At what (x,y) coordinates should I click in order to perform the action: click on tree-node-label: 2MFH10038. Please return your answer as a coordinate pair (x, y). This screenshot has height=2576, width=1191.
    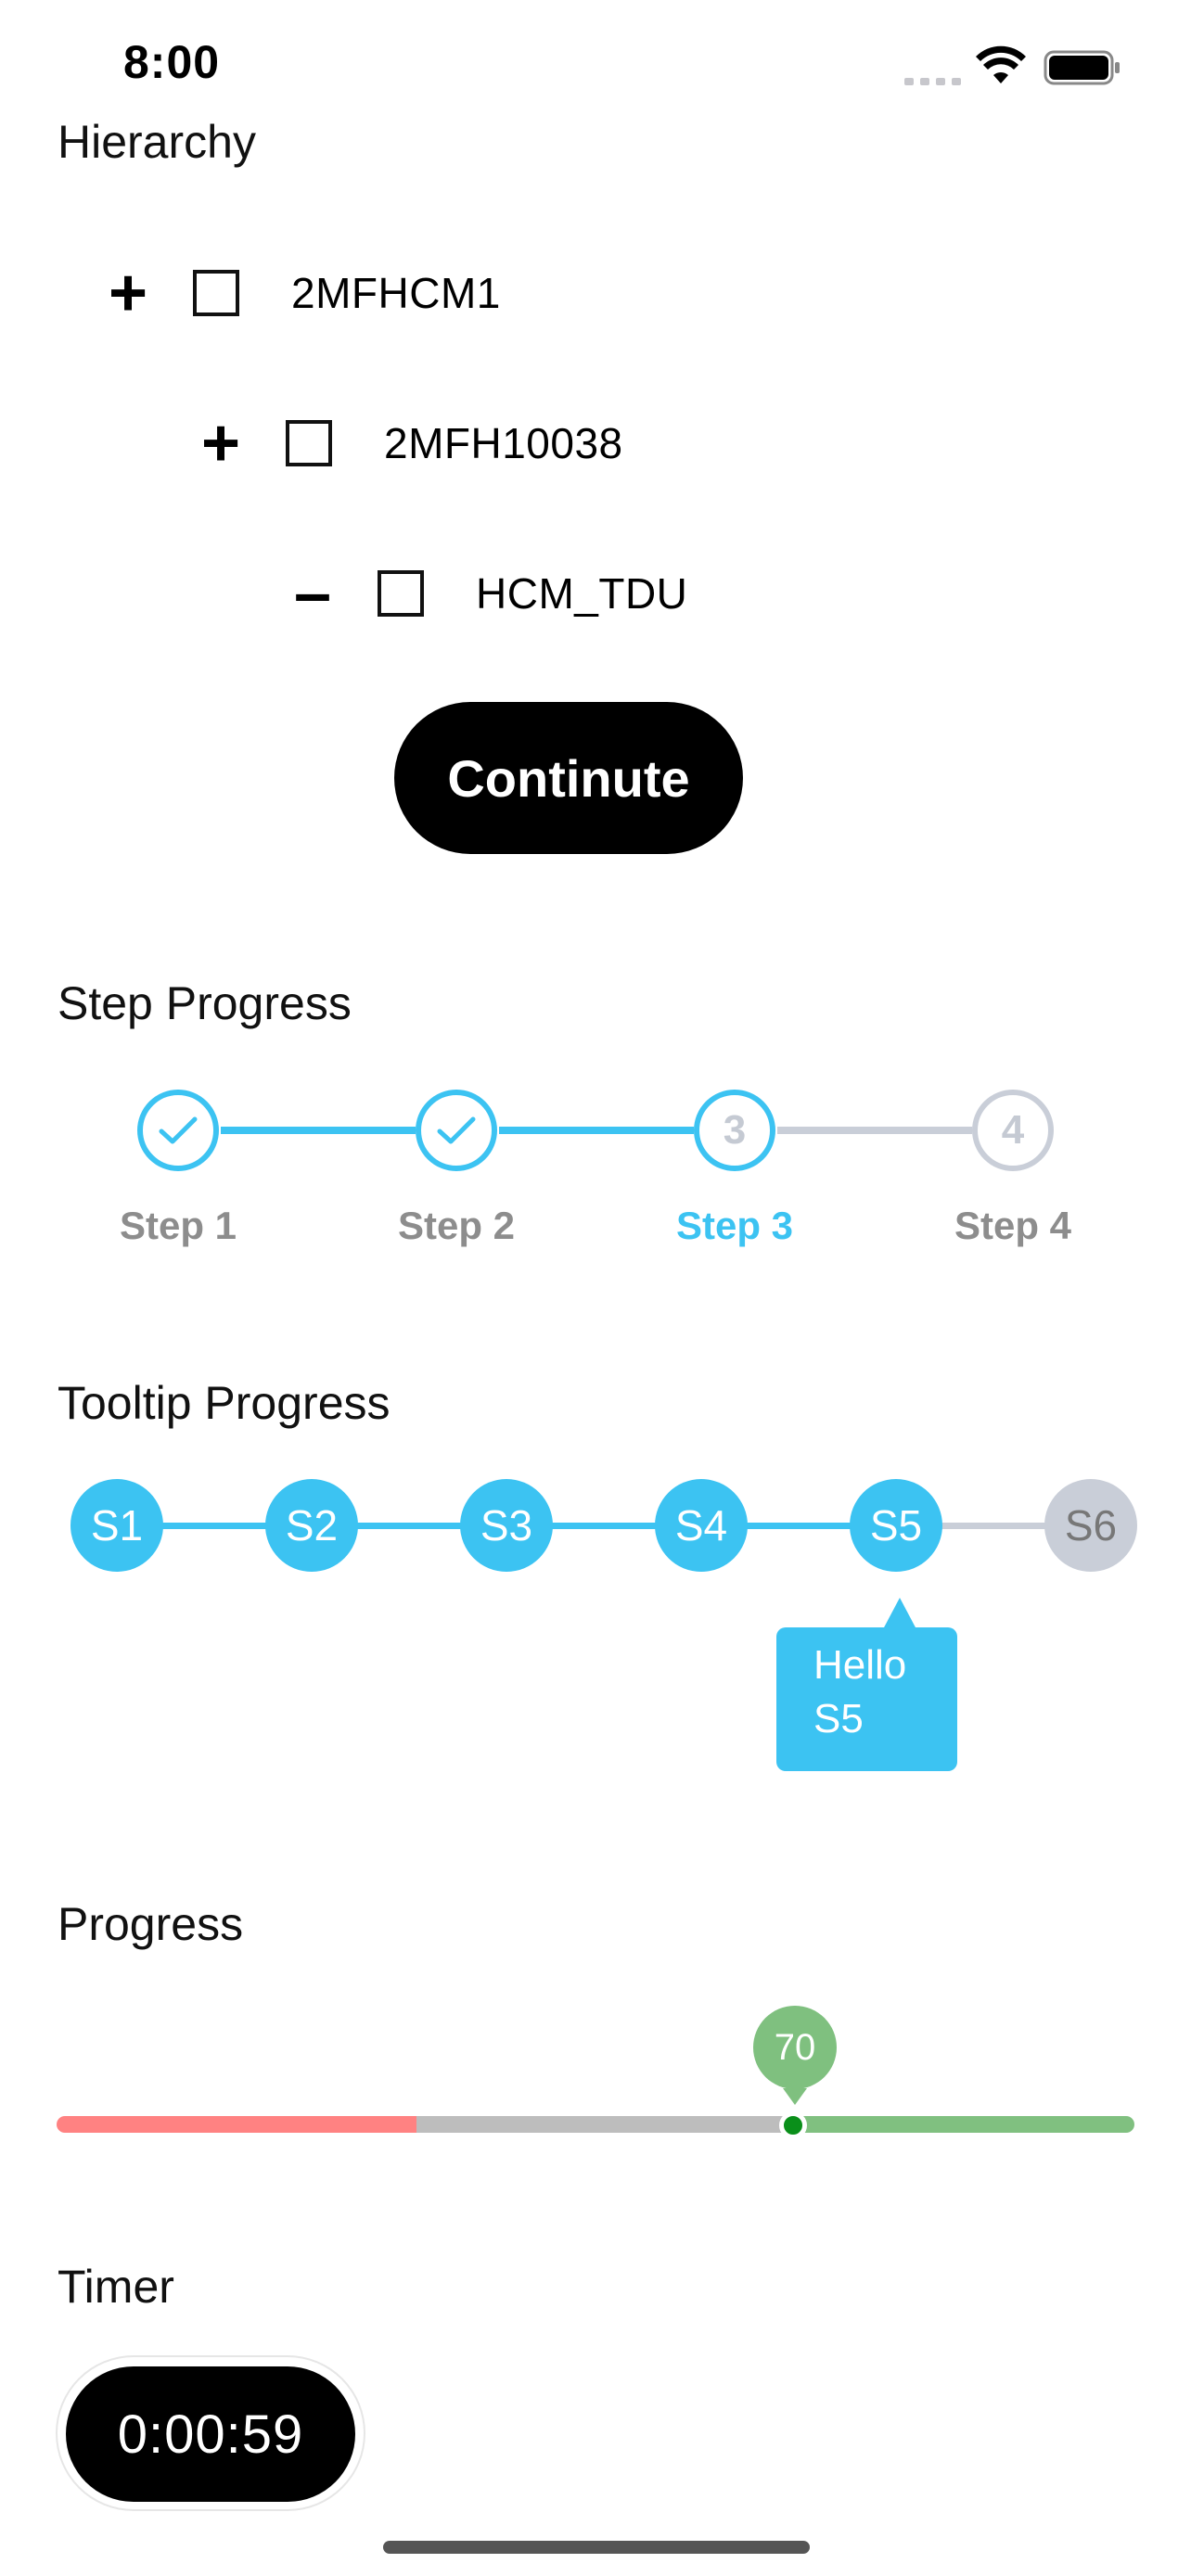
    Looking at the image, I should click on (503, 443).